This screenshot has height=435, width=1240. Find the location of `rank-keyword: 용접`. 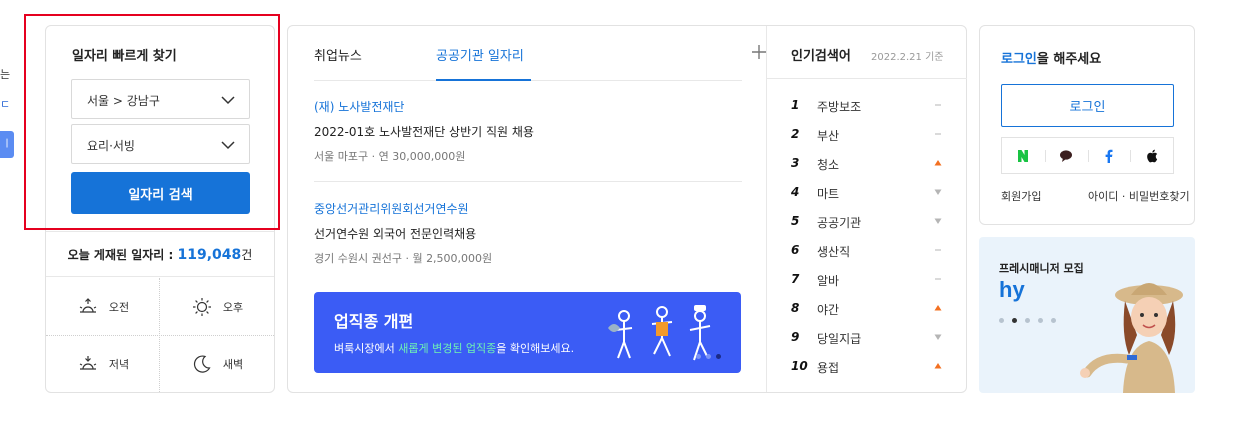

rank-keyword: 용접 is located at coordinates (828, 367).